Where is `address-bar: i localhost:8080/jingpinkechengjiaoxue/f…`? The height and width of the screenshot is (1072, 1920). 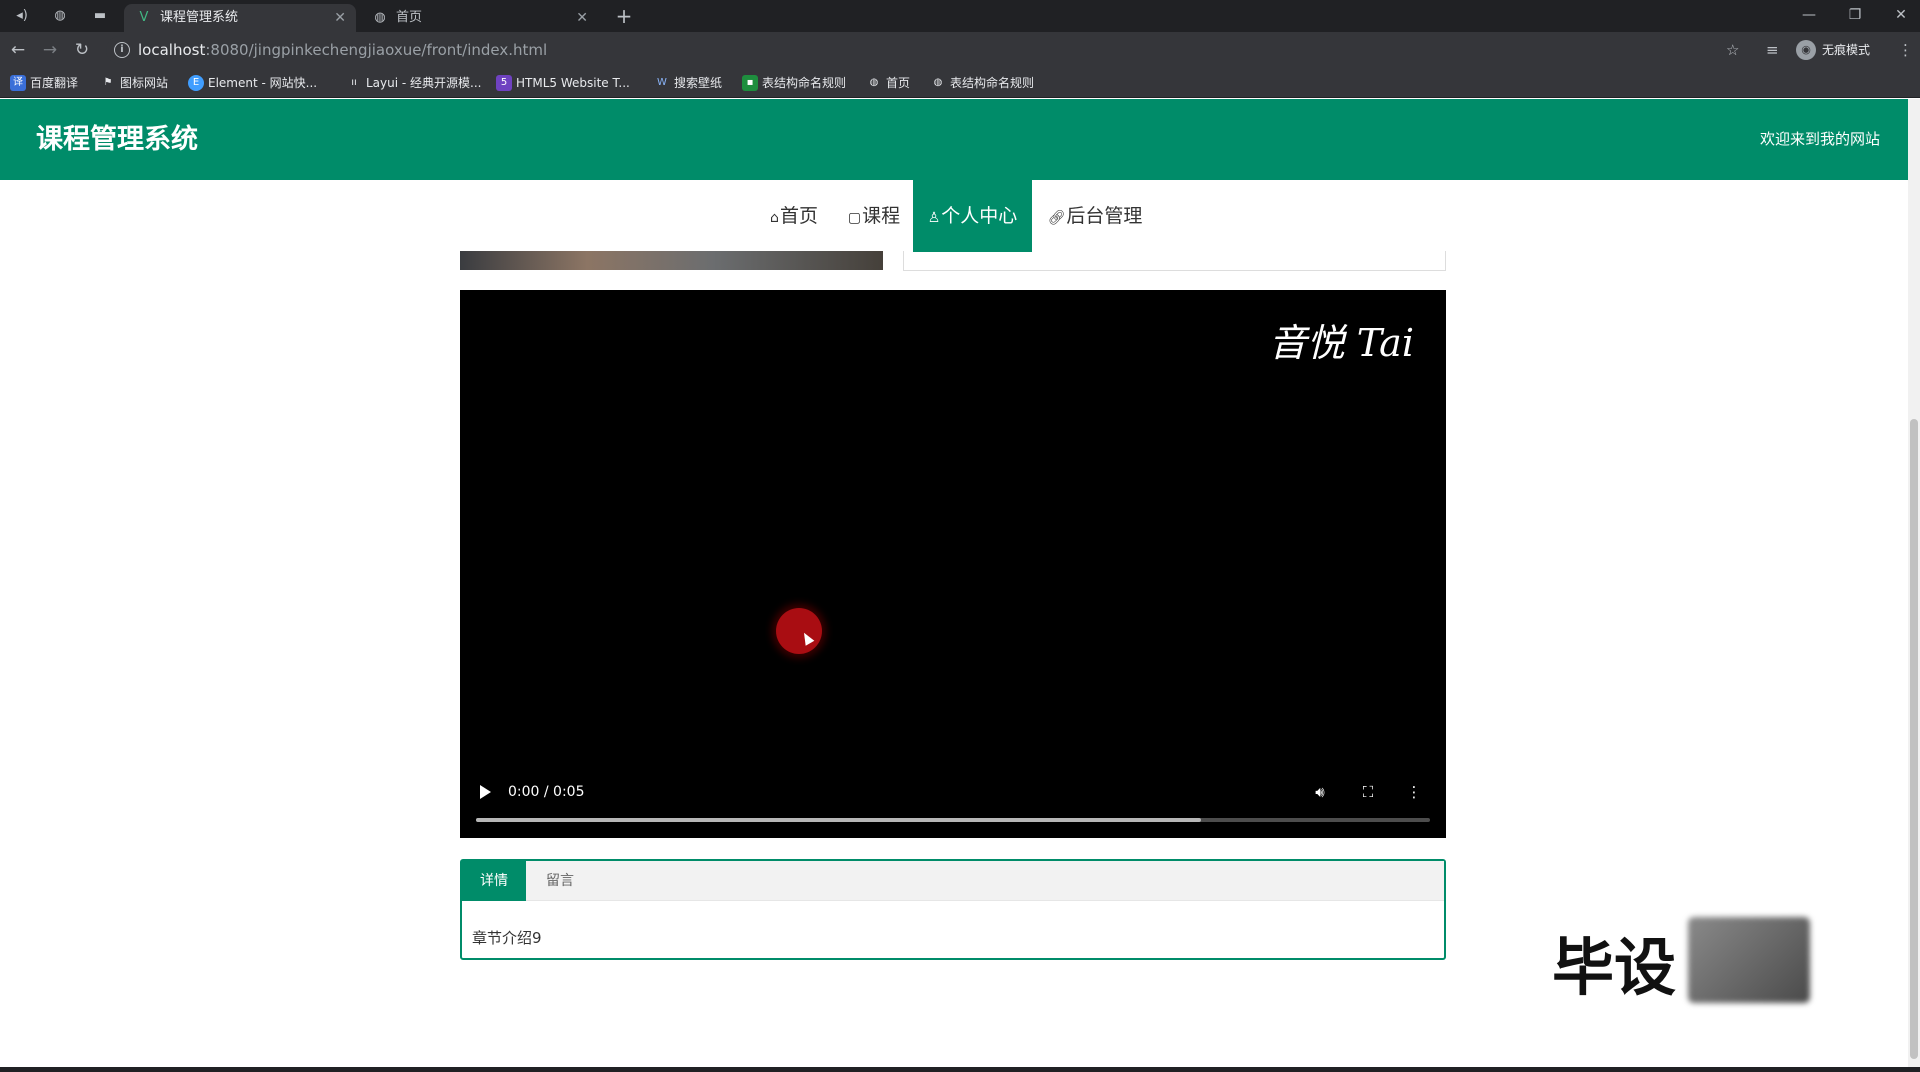 address-bar: i localhost:8080/jingpinkechengjiaoxue/f… is located at coordinates (936, 50).